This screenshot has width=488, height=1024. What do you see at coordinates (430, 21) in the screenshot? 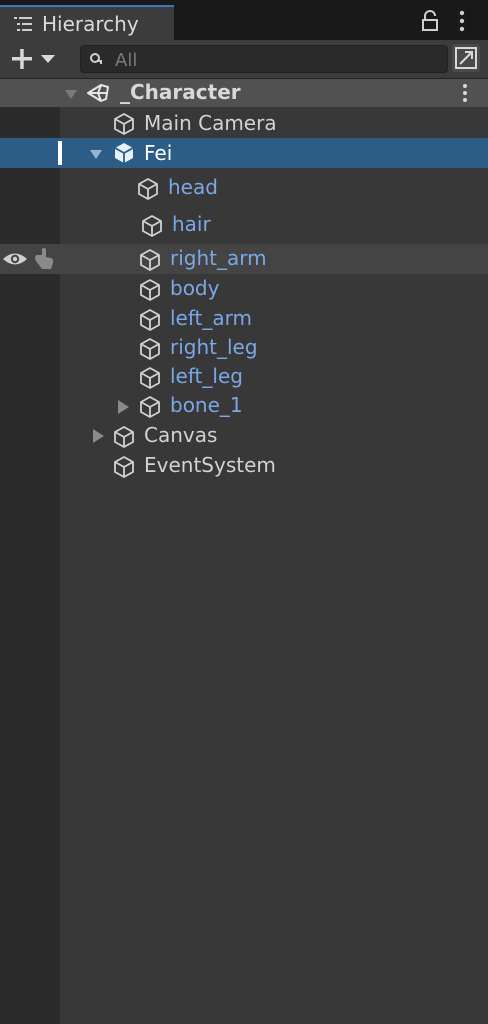
I see `lock-icon` at bounding box center [430, 21].